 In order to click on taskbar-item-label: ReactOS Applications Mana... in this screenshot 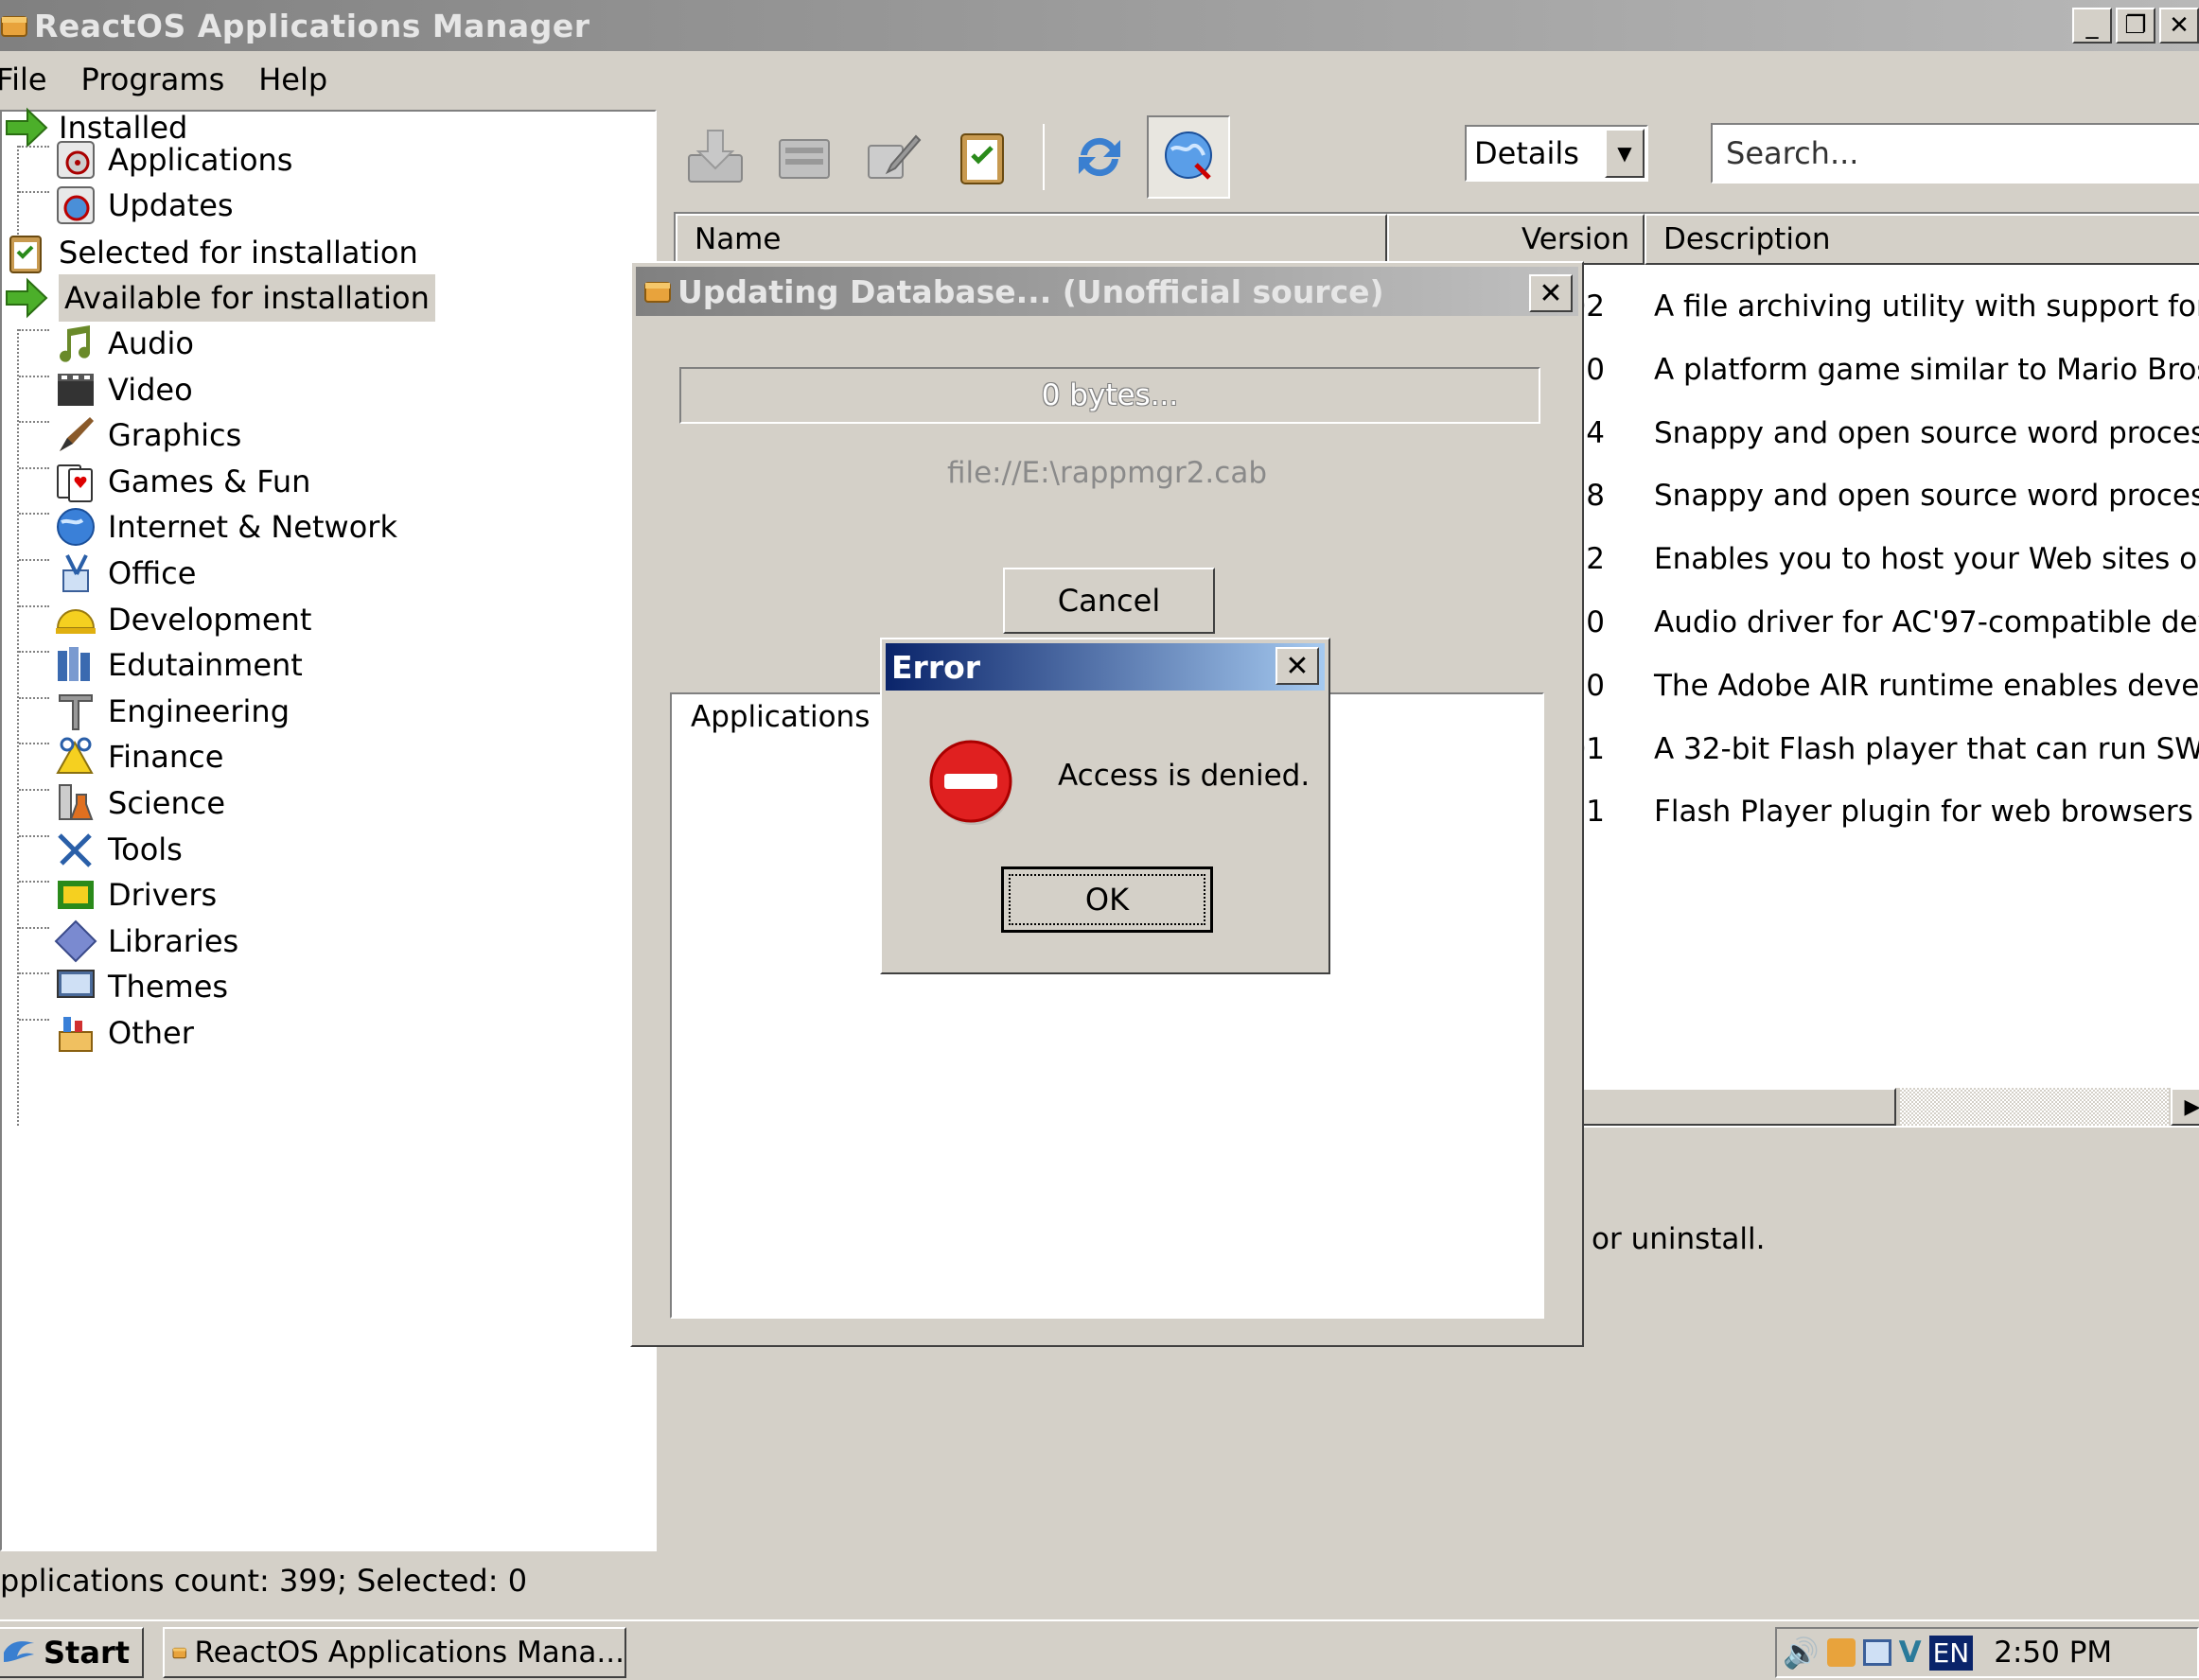, I will do `click(409, 1653)`.